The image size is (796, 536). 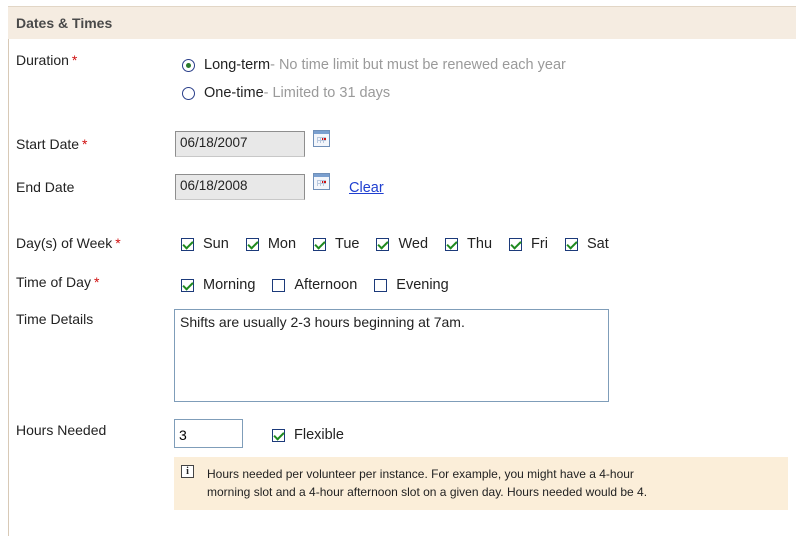 I want to click on wed-checkbox, so click(x=383, y=244).